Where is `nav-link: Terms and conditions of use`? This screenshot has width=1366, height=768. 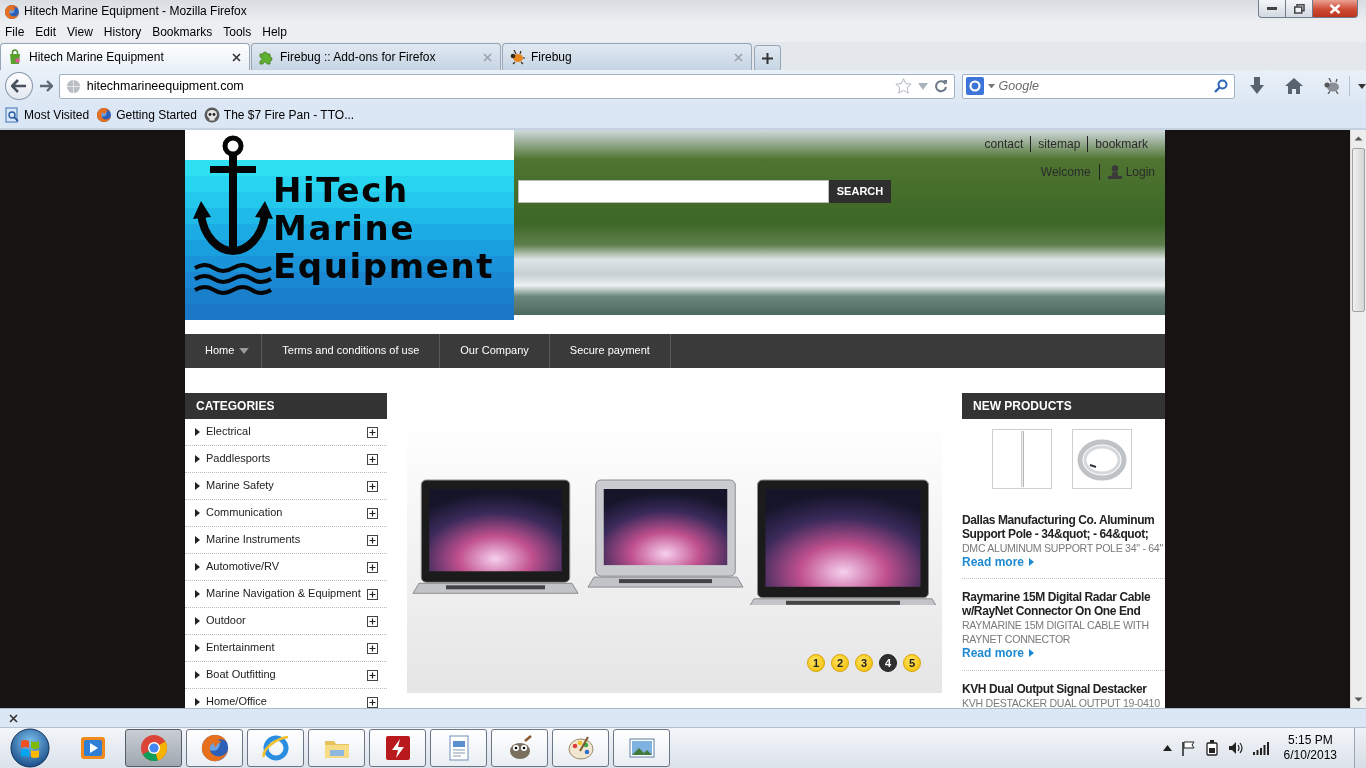 nav-link: Terms and conditions of use is located at coordinates (351, 351).